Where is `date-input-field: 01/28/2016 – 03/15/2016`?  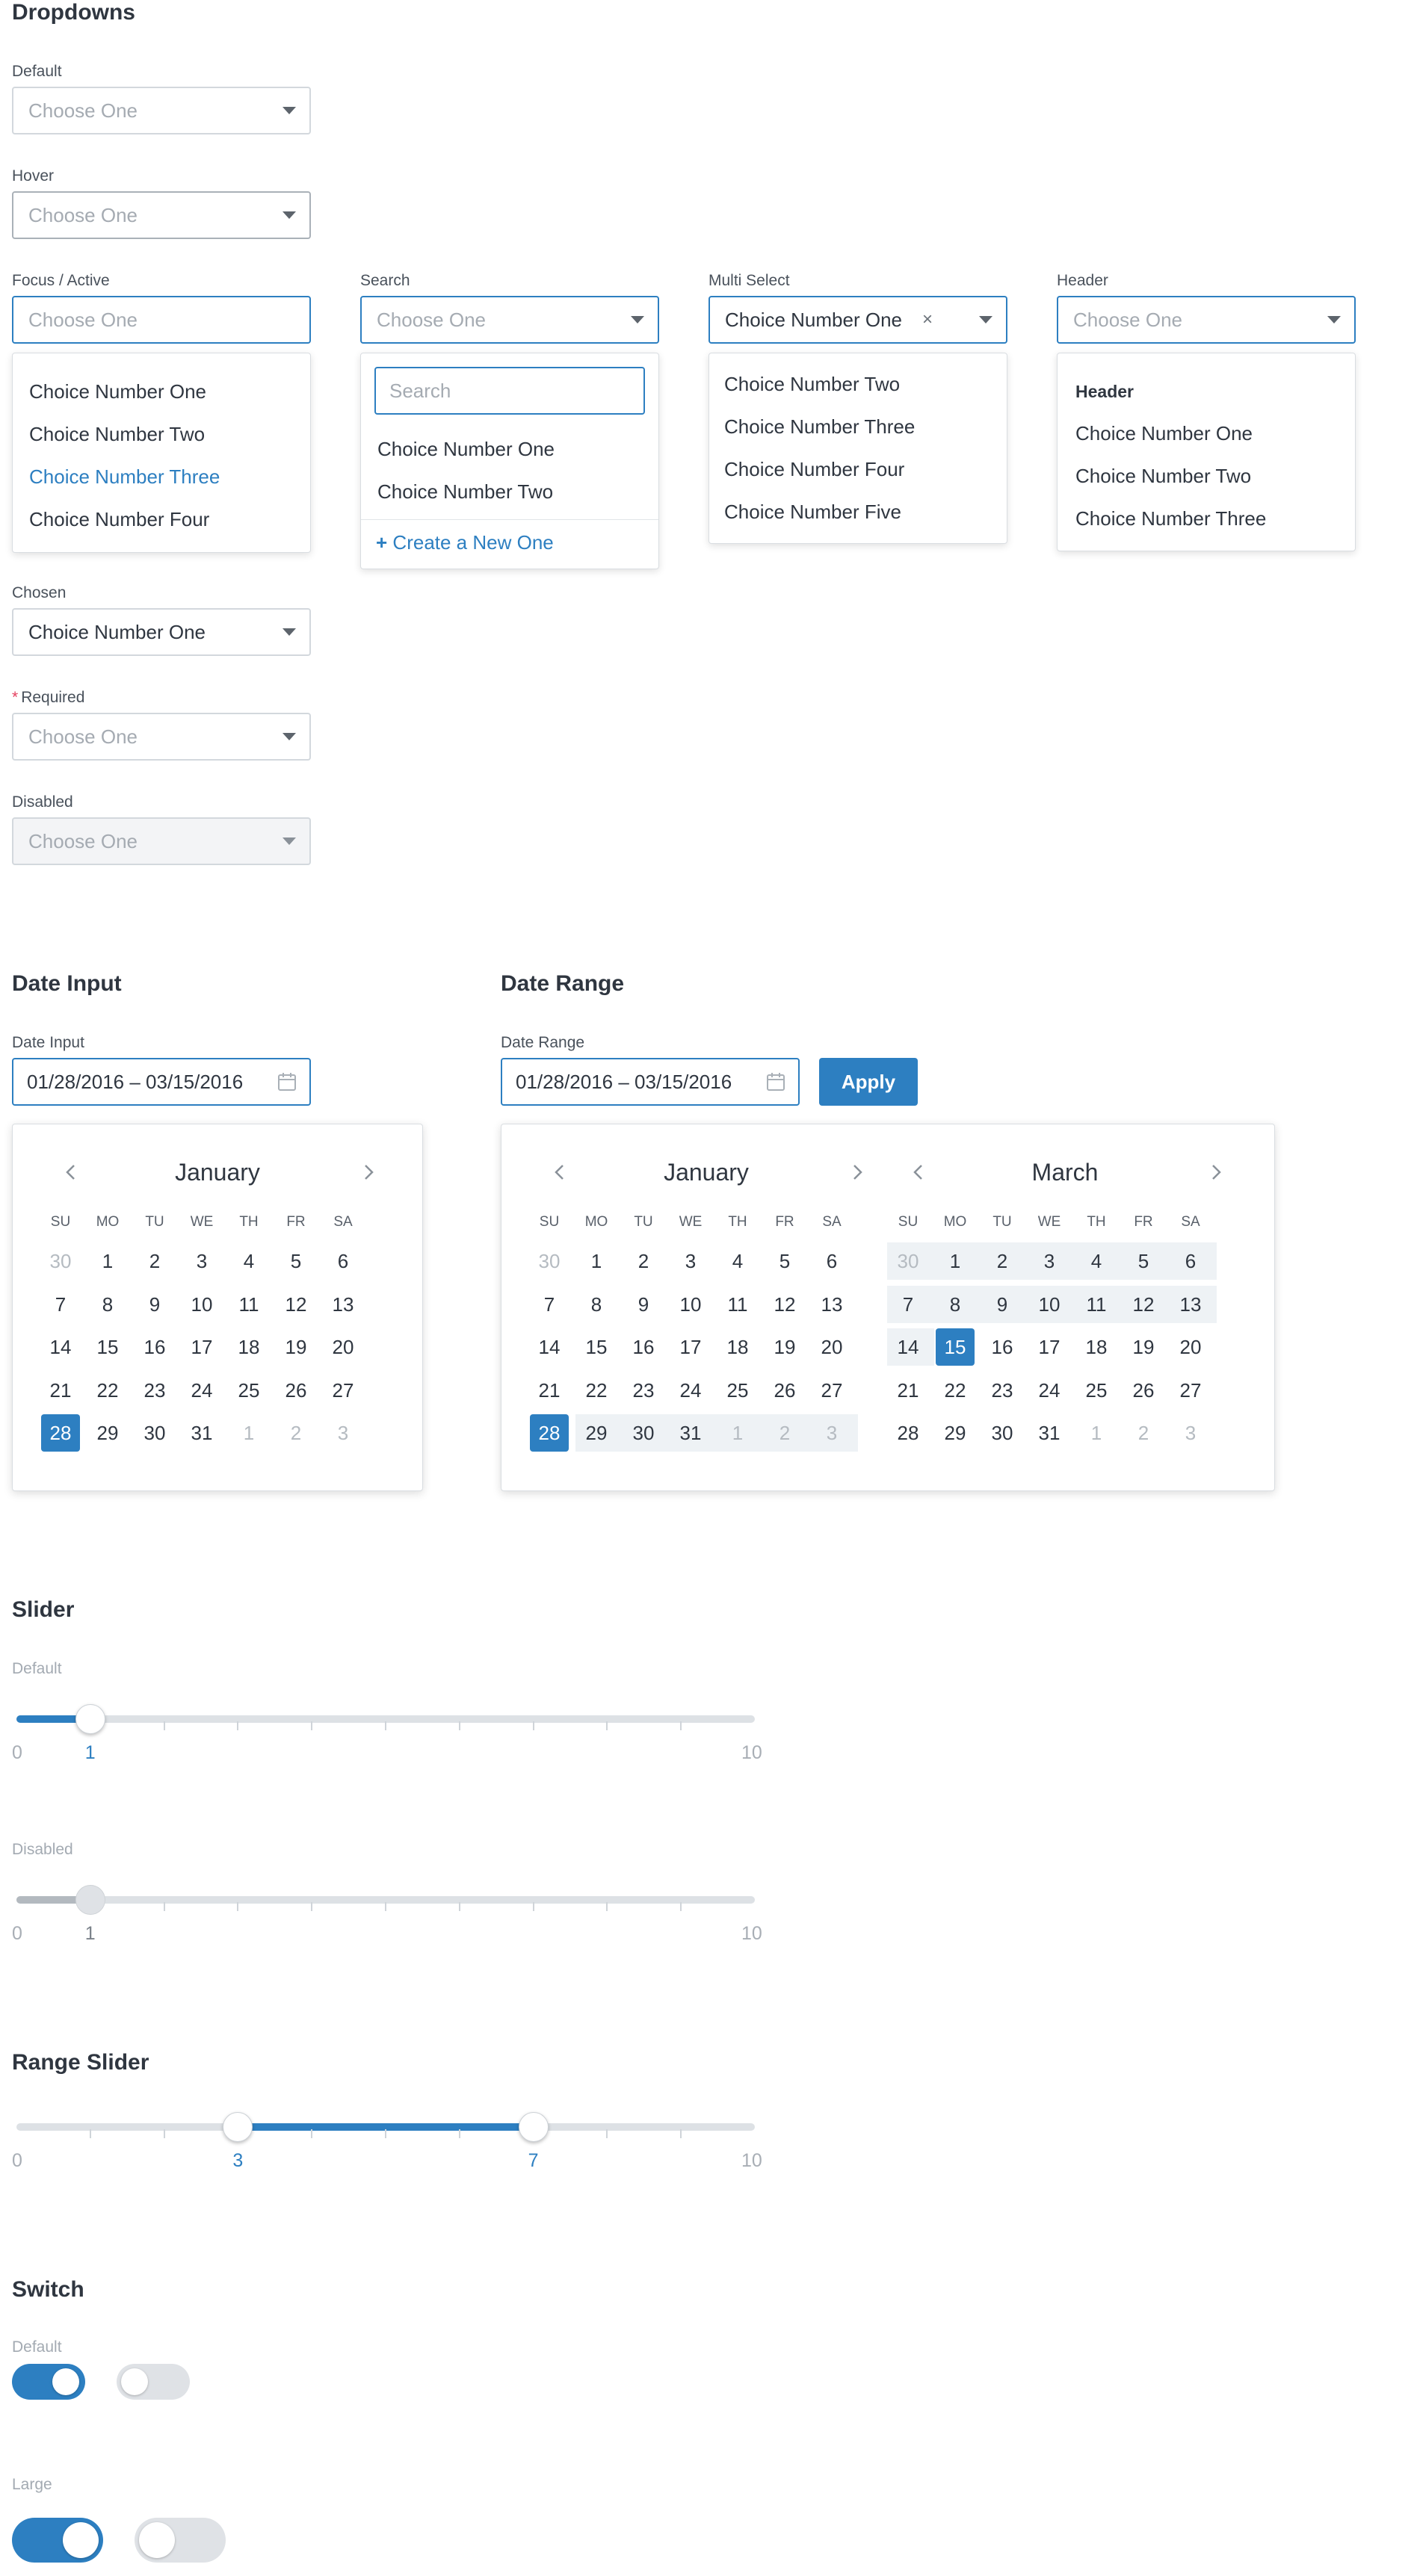 date-input-field: 01/28/2016 – 03/15/2016 is located at coordinates (161, 1082).